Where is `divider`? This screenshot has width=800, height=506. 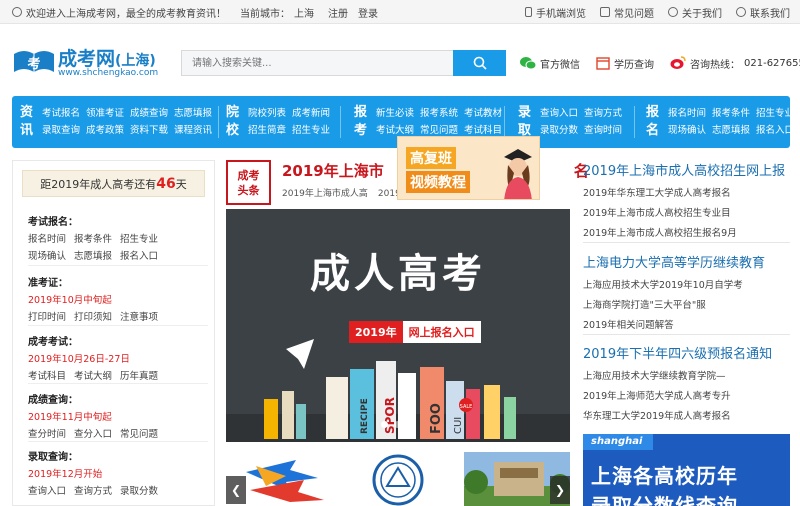
divider is located at coordinates (118, 383).